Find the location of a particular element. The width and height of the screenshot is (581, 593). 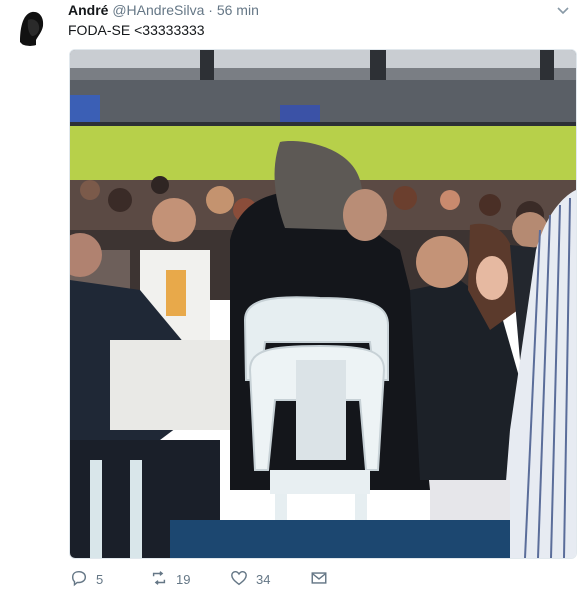

retweet-icon is located at coordinates (159, 579).